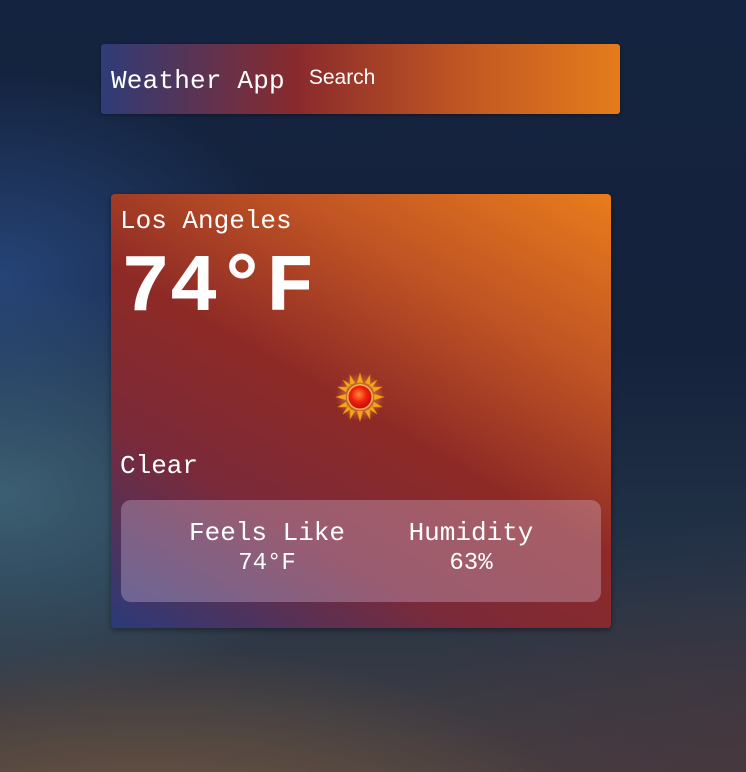 The width and height of the screenshot is (746, 772). Describe the element at coordinates (206, 221) in the screenshot. I see `city-name: Los Angeles` at that location.